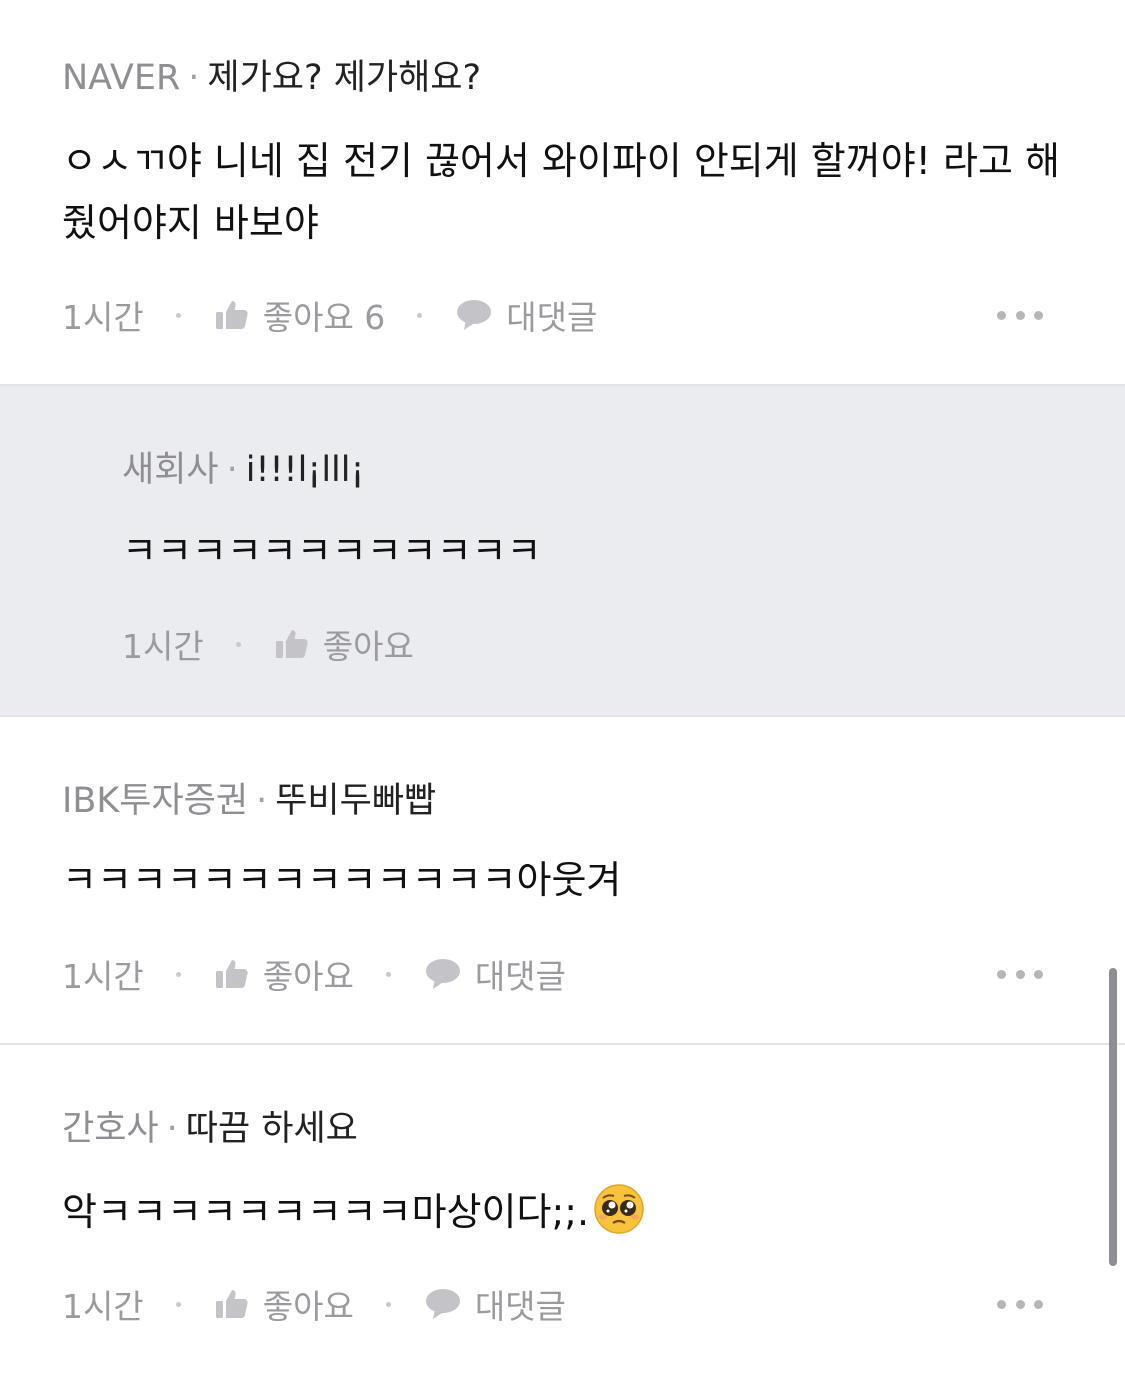 The image size is (1125, 1374). Describe the element at coordinates (121, 78) in the screenshot. I see `company-name: NAVER` at that location.